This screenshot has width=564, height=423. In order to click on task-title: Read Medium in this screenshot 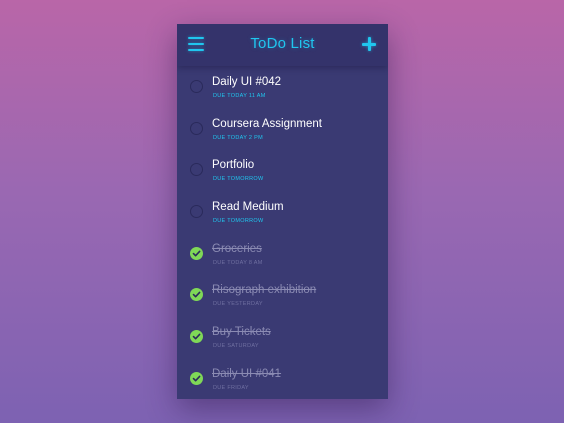, I will do `click(248, 207)`.